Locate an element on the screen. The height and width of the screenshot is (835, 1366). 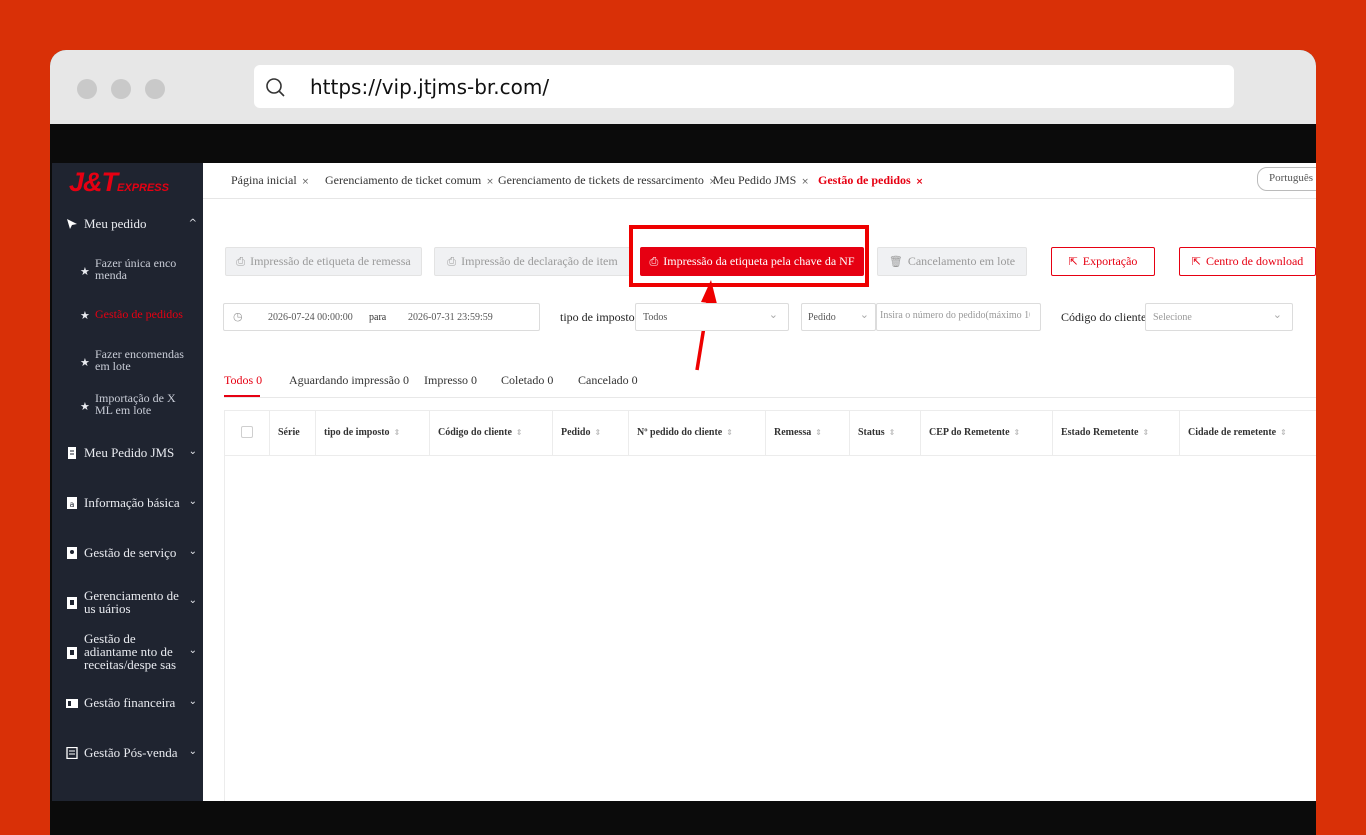
finance-advance-icon is located at coordinates (72, 653).